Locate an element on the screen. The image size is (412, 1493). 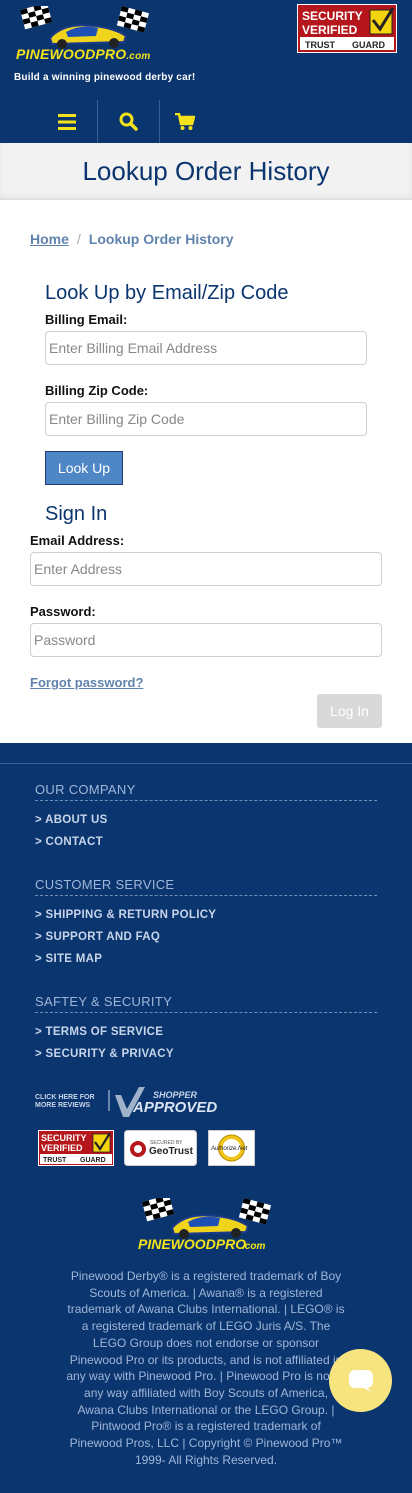
footer-pinewood-pro-logo: PINEWOODPRO .com is located at coordinates (209, 1226).